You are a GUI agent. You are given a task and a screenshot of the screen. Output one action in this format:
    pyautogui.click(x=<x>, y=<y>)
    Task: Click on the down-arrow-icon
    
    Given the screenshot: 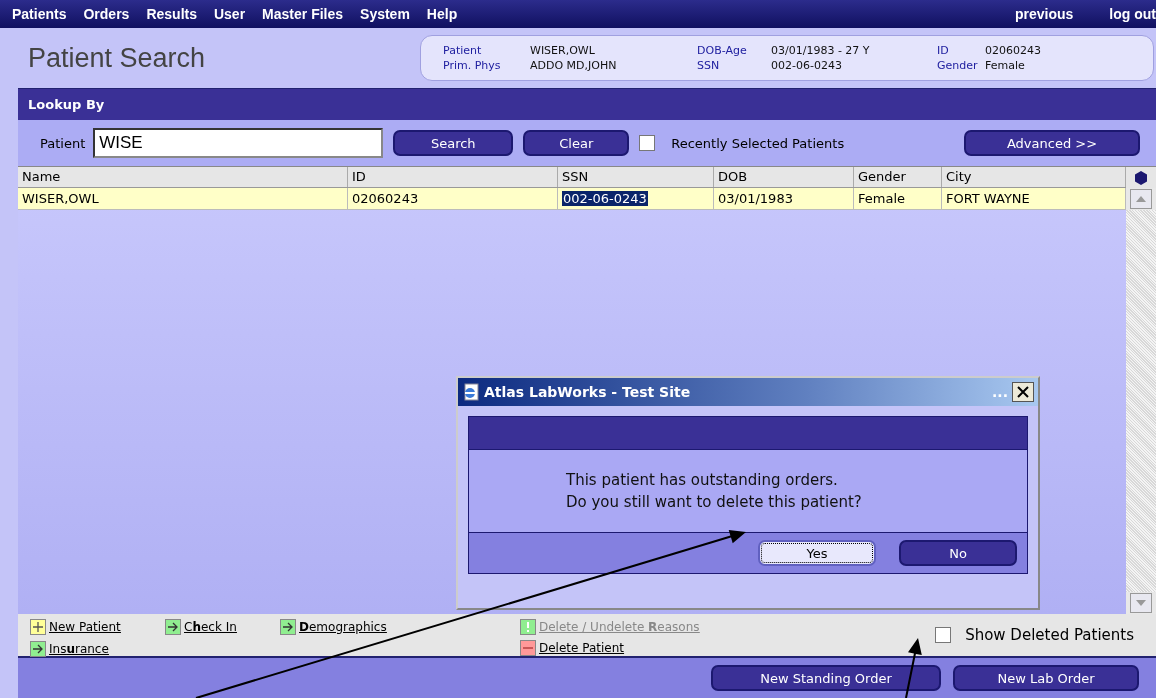 What is the action you would take?
    pyautogui.click(x=1141, y=603)
    